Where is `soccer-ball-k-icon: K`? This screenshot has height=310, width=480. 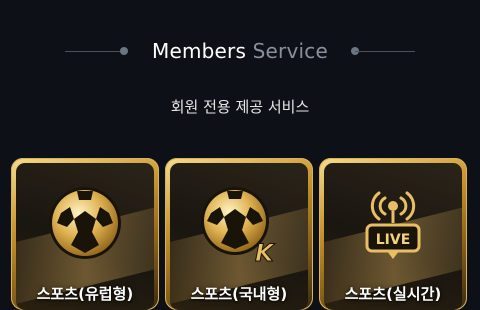
soccer-ball-k-icon: K is located at coordinates (239, 227).